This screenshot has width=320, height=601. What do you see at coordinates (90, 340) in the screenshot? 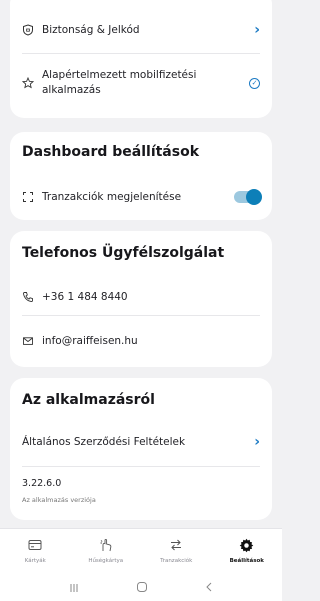
I see `email-text: info@raiffeisen.hu` at bounding box center [90, 340].